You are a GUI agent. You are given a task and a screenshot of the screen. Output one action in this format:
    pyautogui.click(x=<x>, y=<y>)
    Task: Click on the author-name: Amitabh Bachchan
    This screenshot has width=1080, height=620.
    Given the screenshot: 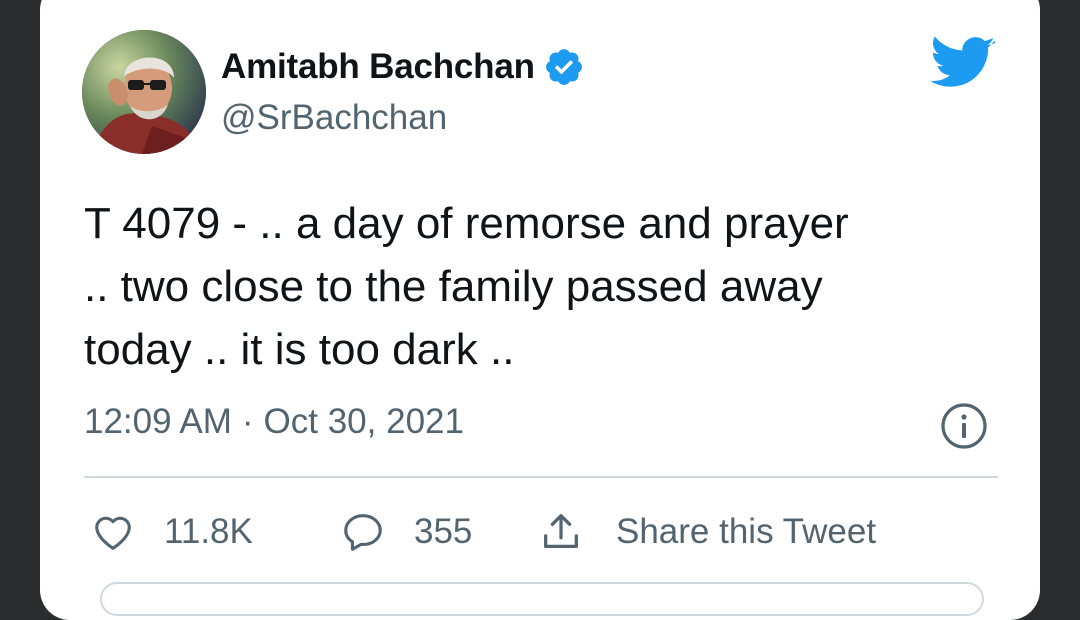 What is the action you would take?
    pyautogui.click(x=378, y=67)
    